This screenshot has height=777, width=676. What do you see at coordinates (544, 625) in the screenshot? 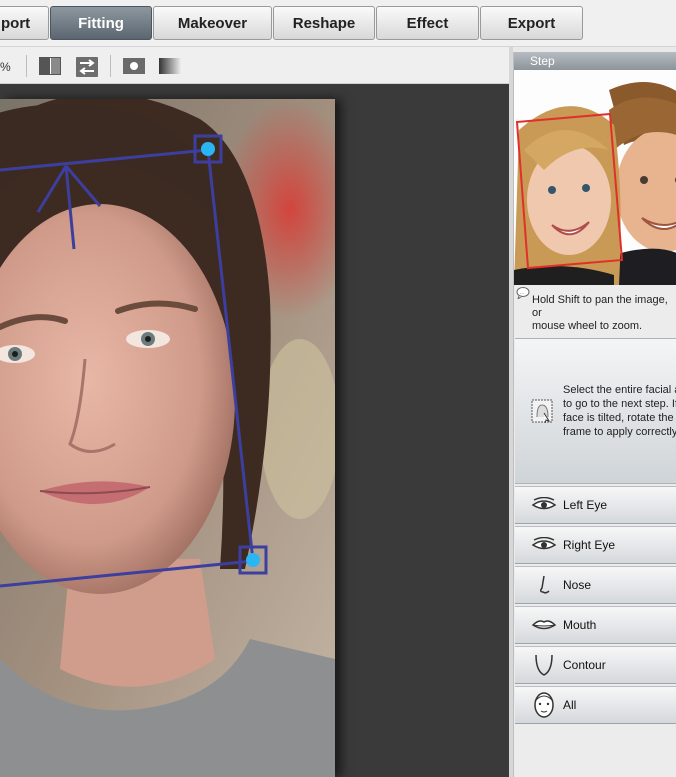
I see `mouth-icon` at bounding box center [544, 625].